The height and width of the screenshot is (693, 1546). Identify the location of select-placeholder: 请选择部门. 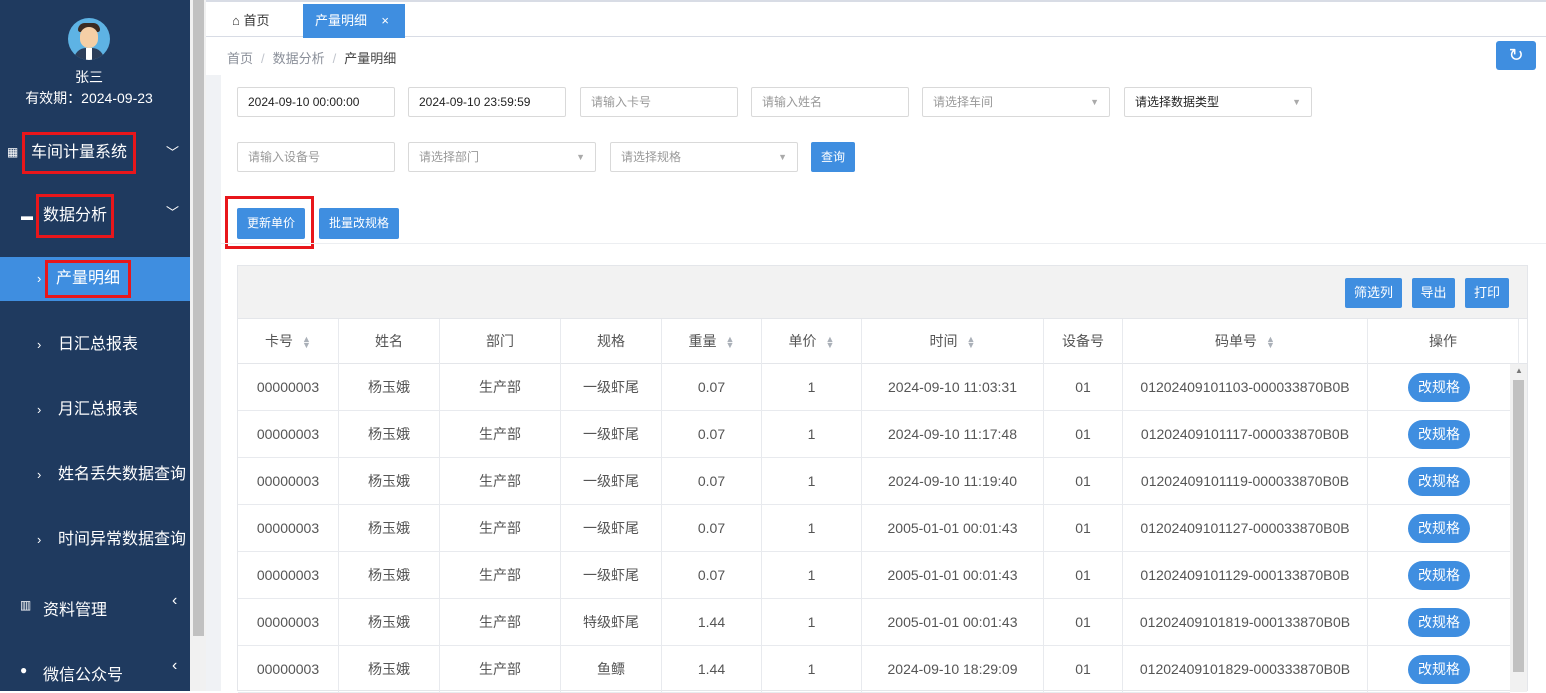
(449, 157).